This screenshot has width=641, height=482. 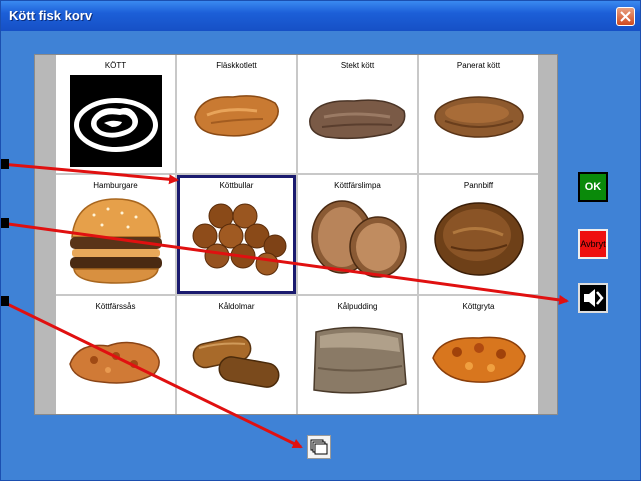 I want to click on pages-icon, so click(x=319, y=447).